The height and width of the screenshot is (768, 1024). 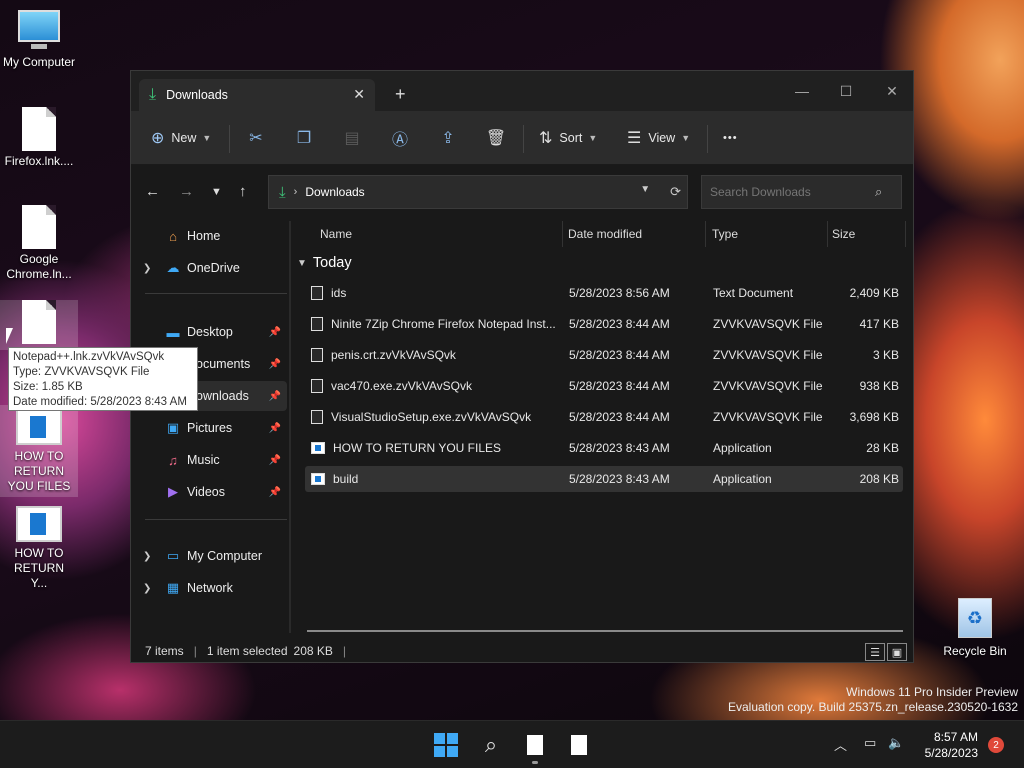 What do you see at coordinates (209, 268) in the screenshot?
I see `nav-item-onedrive: ❯ ☁ OneDrive` at bounding box center [209, 268].